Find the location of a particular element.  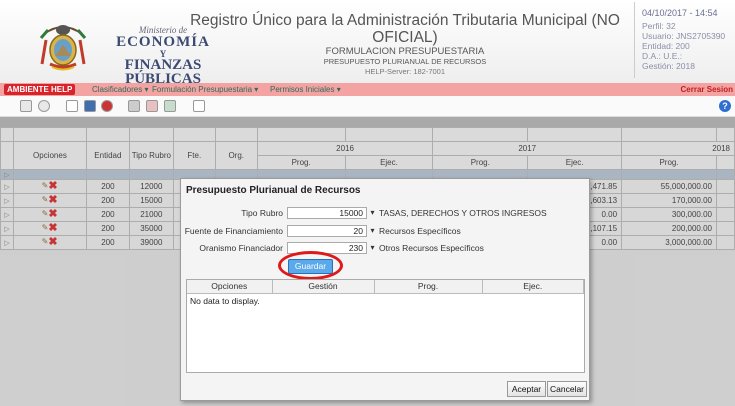

dialog-title: Presupuesto Plurianual de Recursos is located at coordinates (273, 190).